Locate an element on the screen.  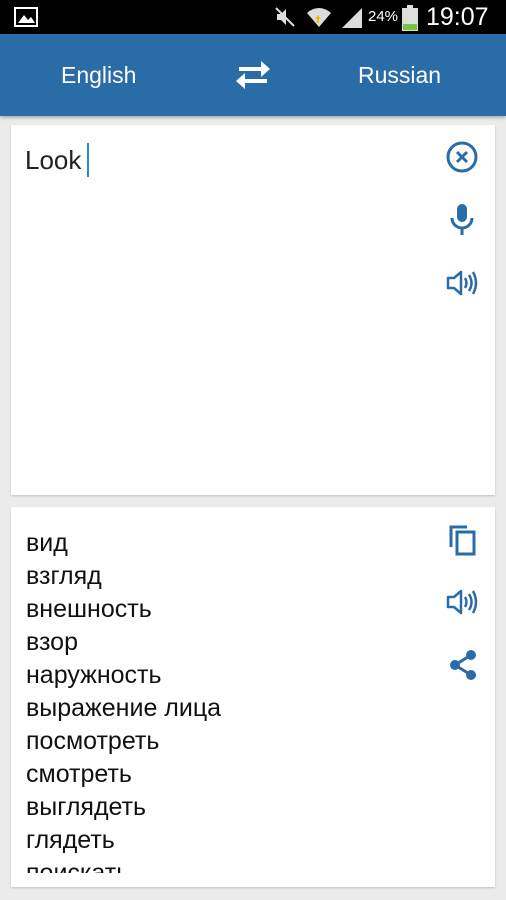
clock: 19:07 is located at coordinates (457, 17).